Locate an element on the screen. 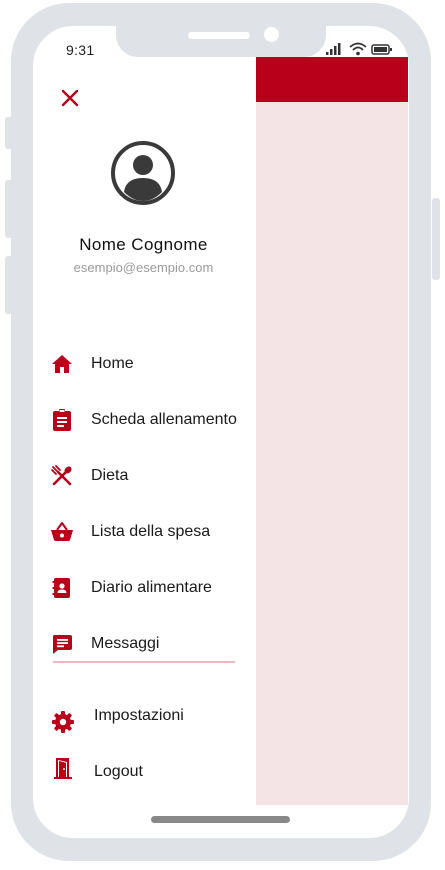 The image size is (445, 870). app-bar is located at coordinates (332, 79).